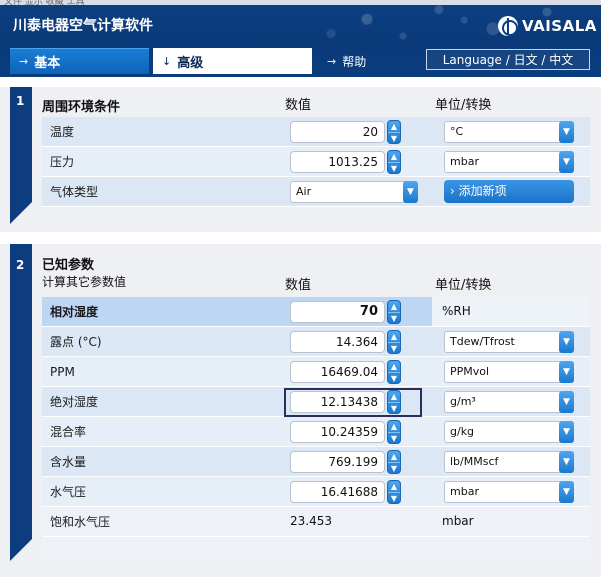 Image resolution: width=601 pixels, height=577 pixels. I want to click on vapor-pressure-spinner: ▲ ▼, so click(394, 492).